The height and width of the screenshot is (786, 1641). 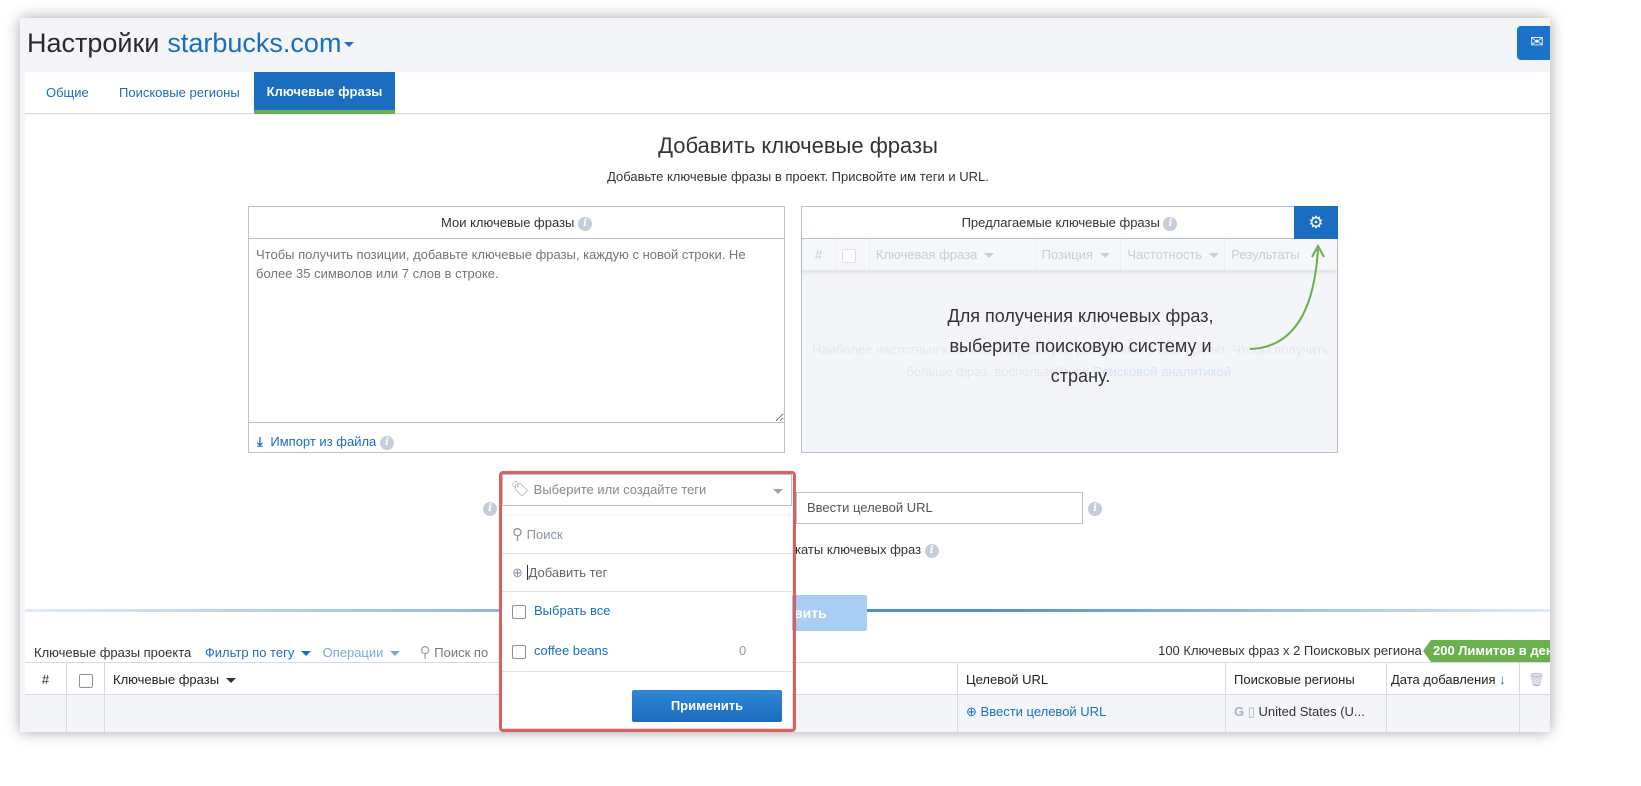 I want to click on button-label: вить, so click(x=810, y=613).